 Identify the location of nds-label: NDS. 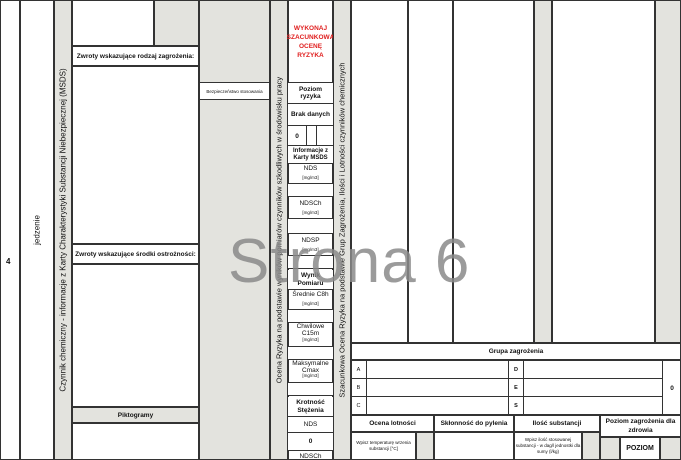
(310, 168).